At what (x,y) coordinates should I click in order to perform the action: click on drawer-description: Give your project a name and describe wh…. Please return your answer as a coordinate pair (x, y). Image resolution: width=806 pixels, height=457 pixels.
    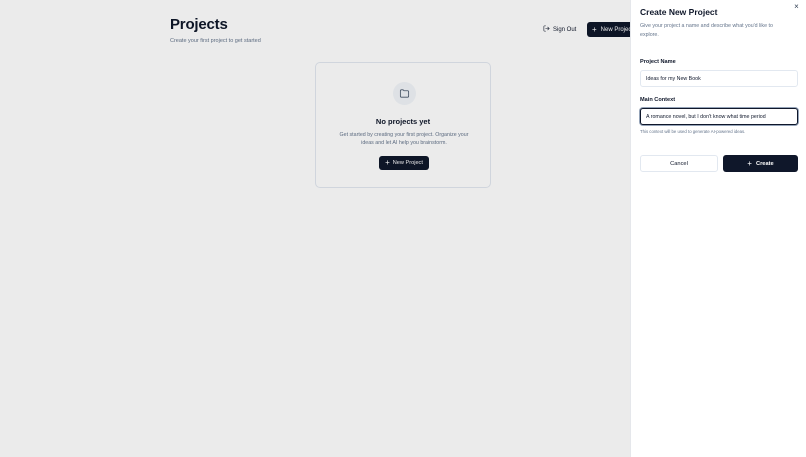
    Looking at the image, I should click on (706, 30).